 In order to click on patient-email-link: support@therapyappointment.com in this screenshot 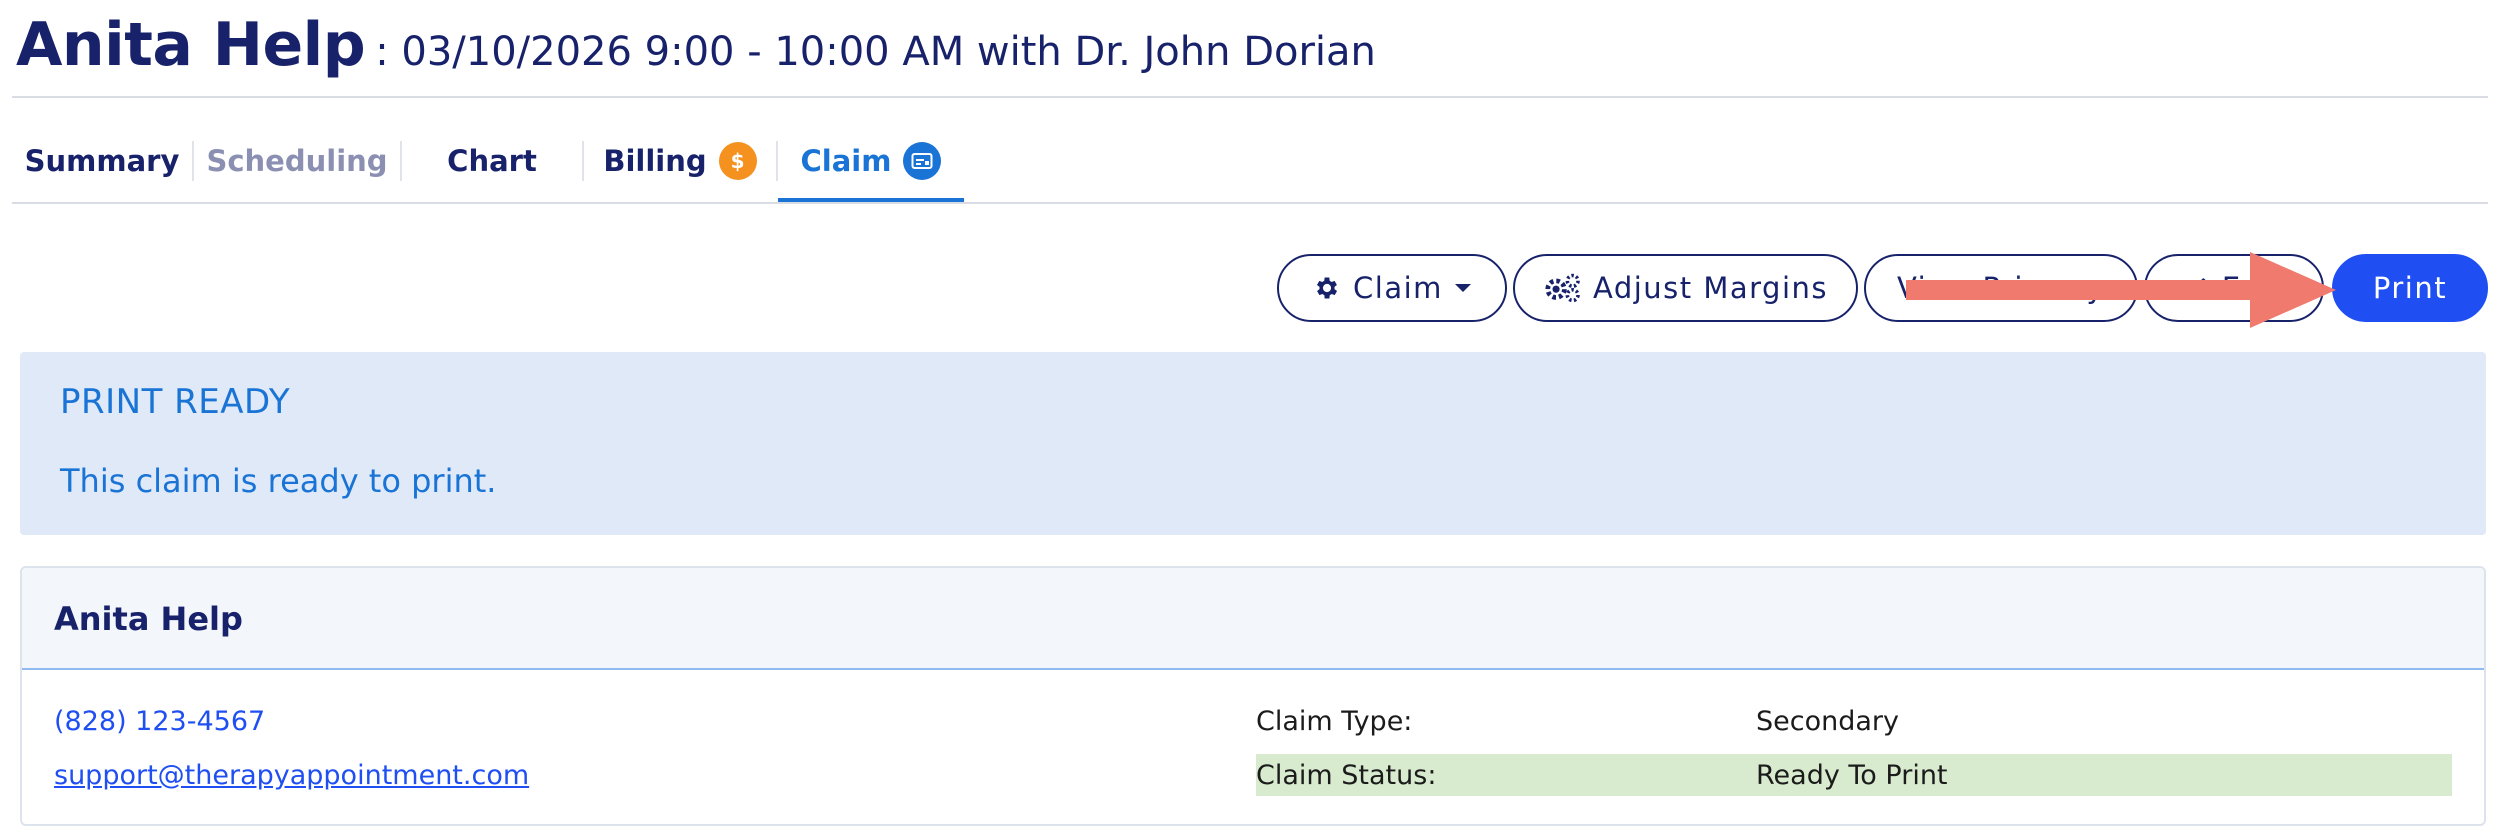, I will do `click(291, 775)`.